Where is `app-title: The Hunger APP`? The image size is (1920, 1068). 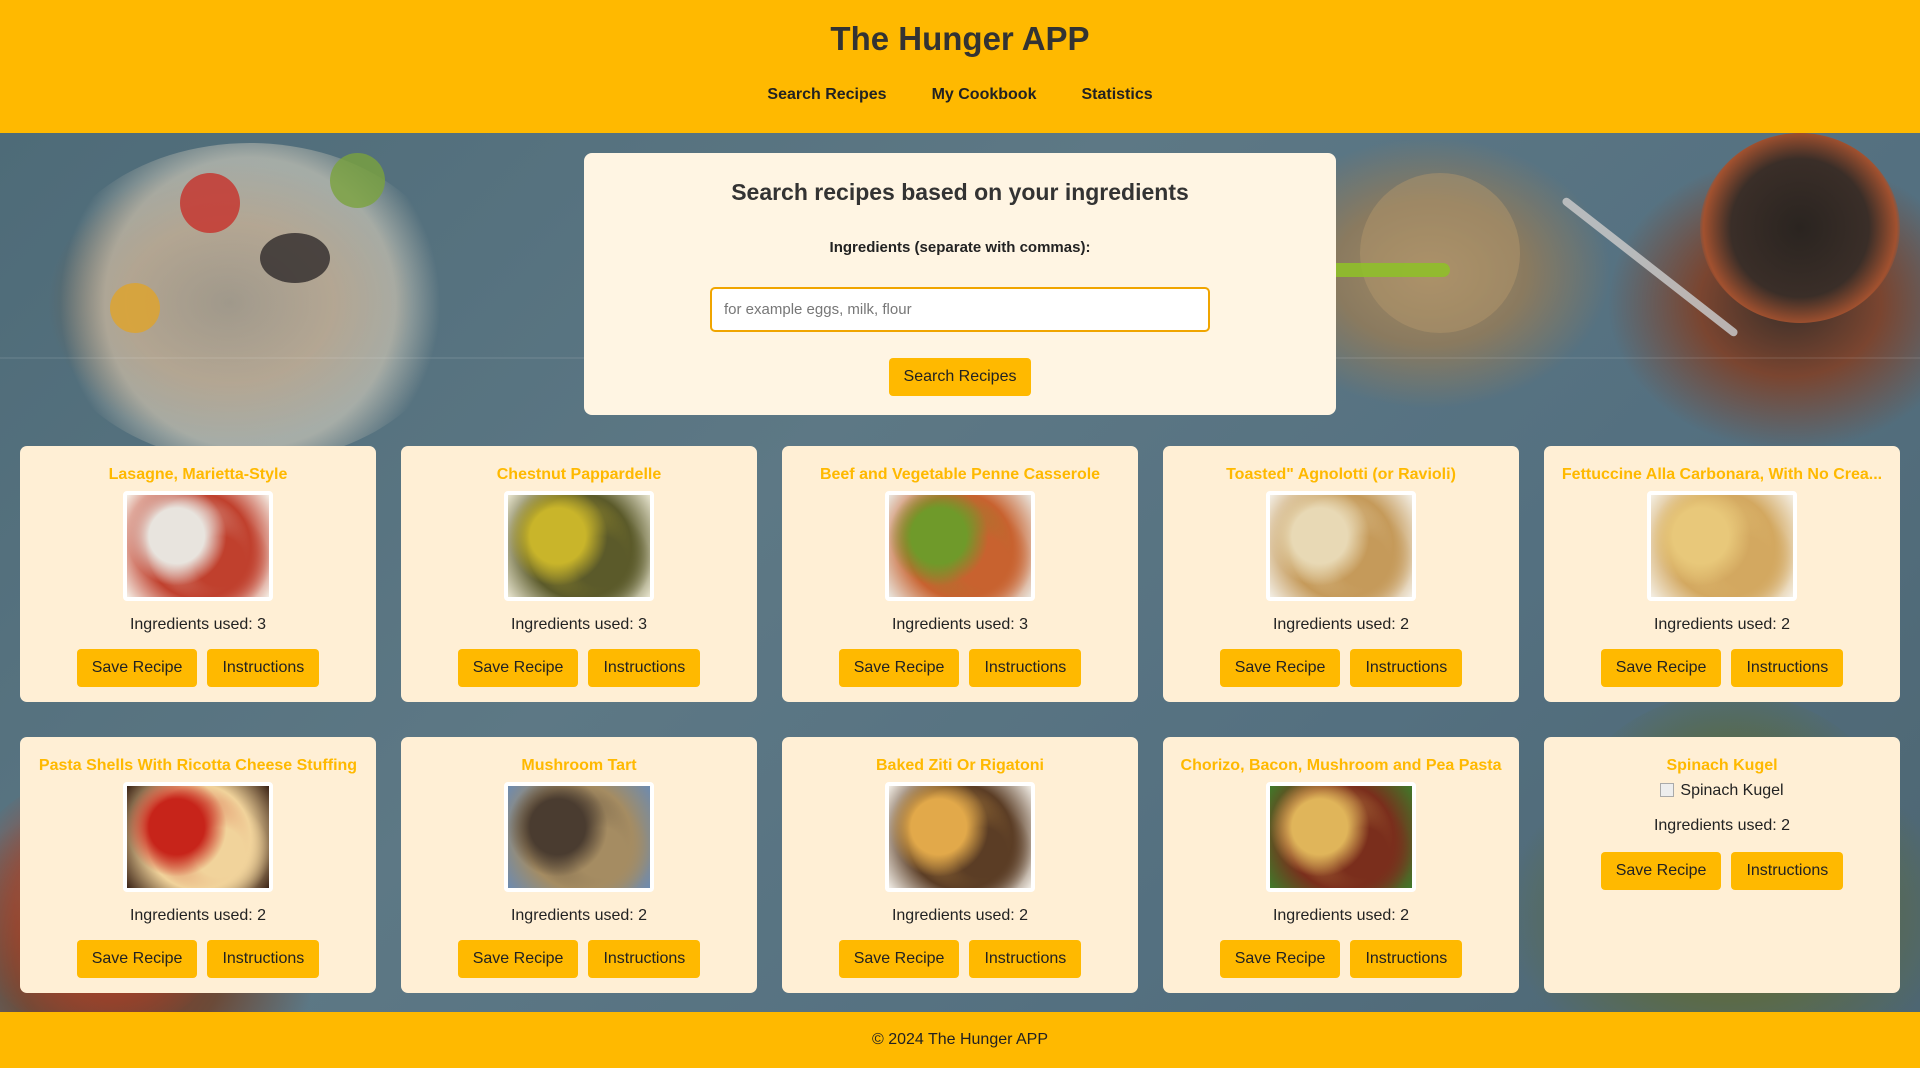 app-title: The Hunger APP is located at coordinates (960, 38).